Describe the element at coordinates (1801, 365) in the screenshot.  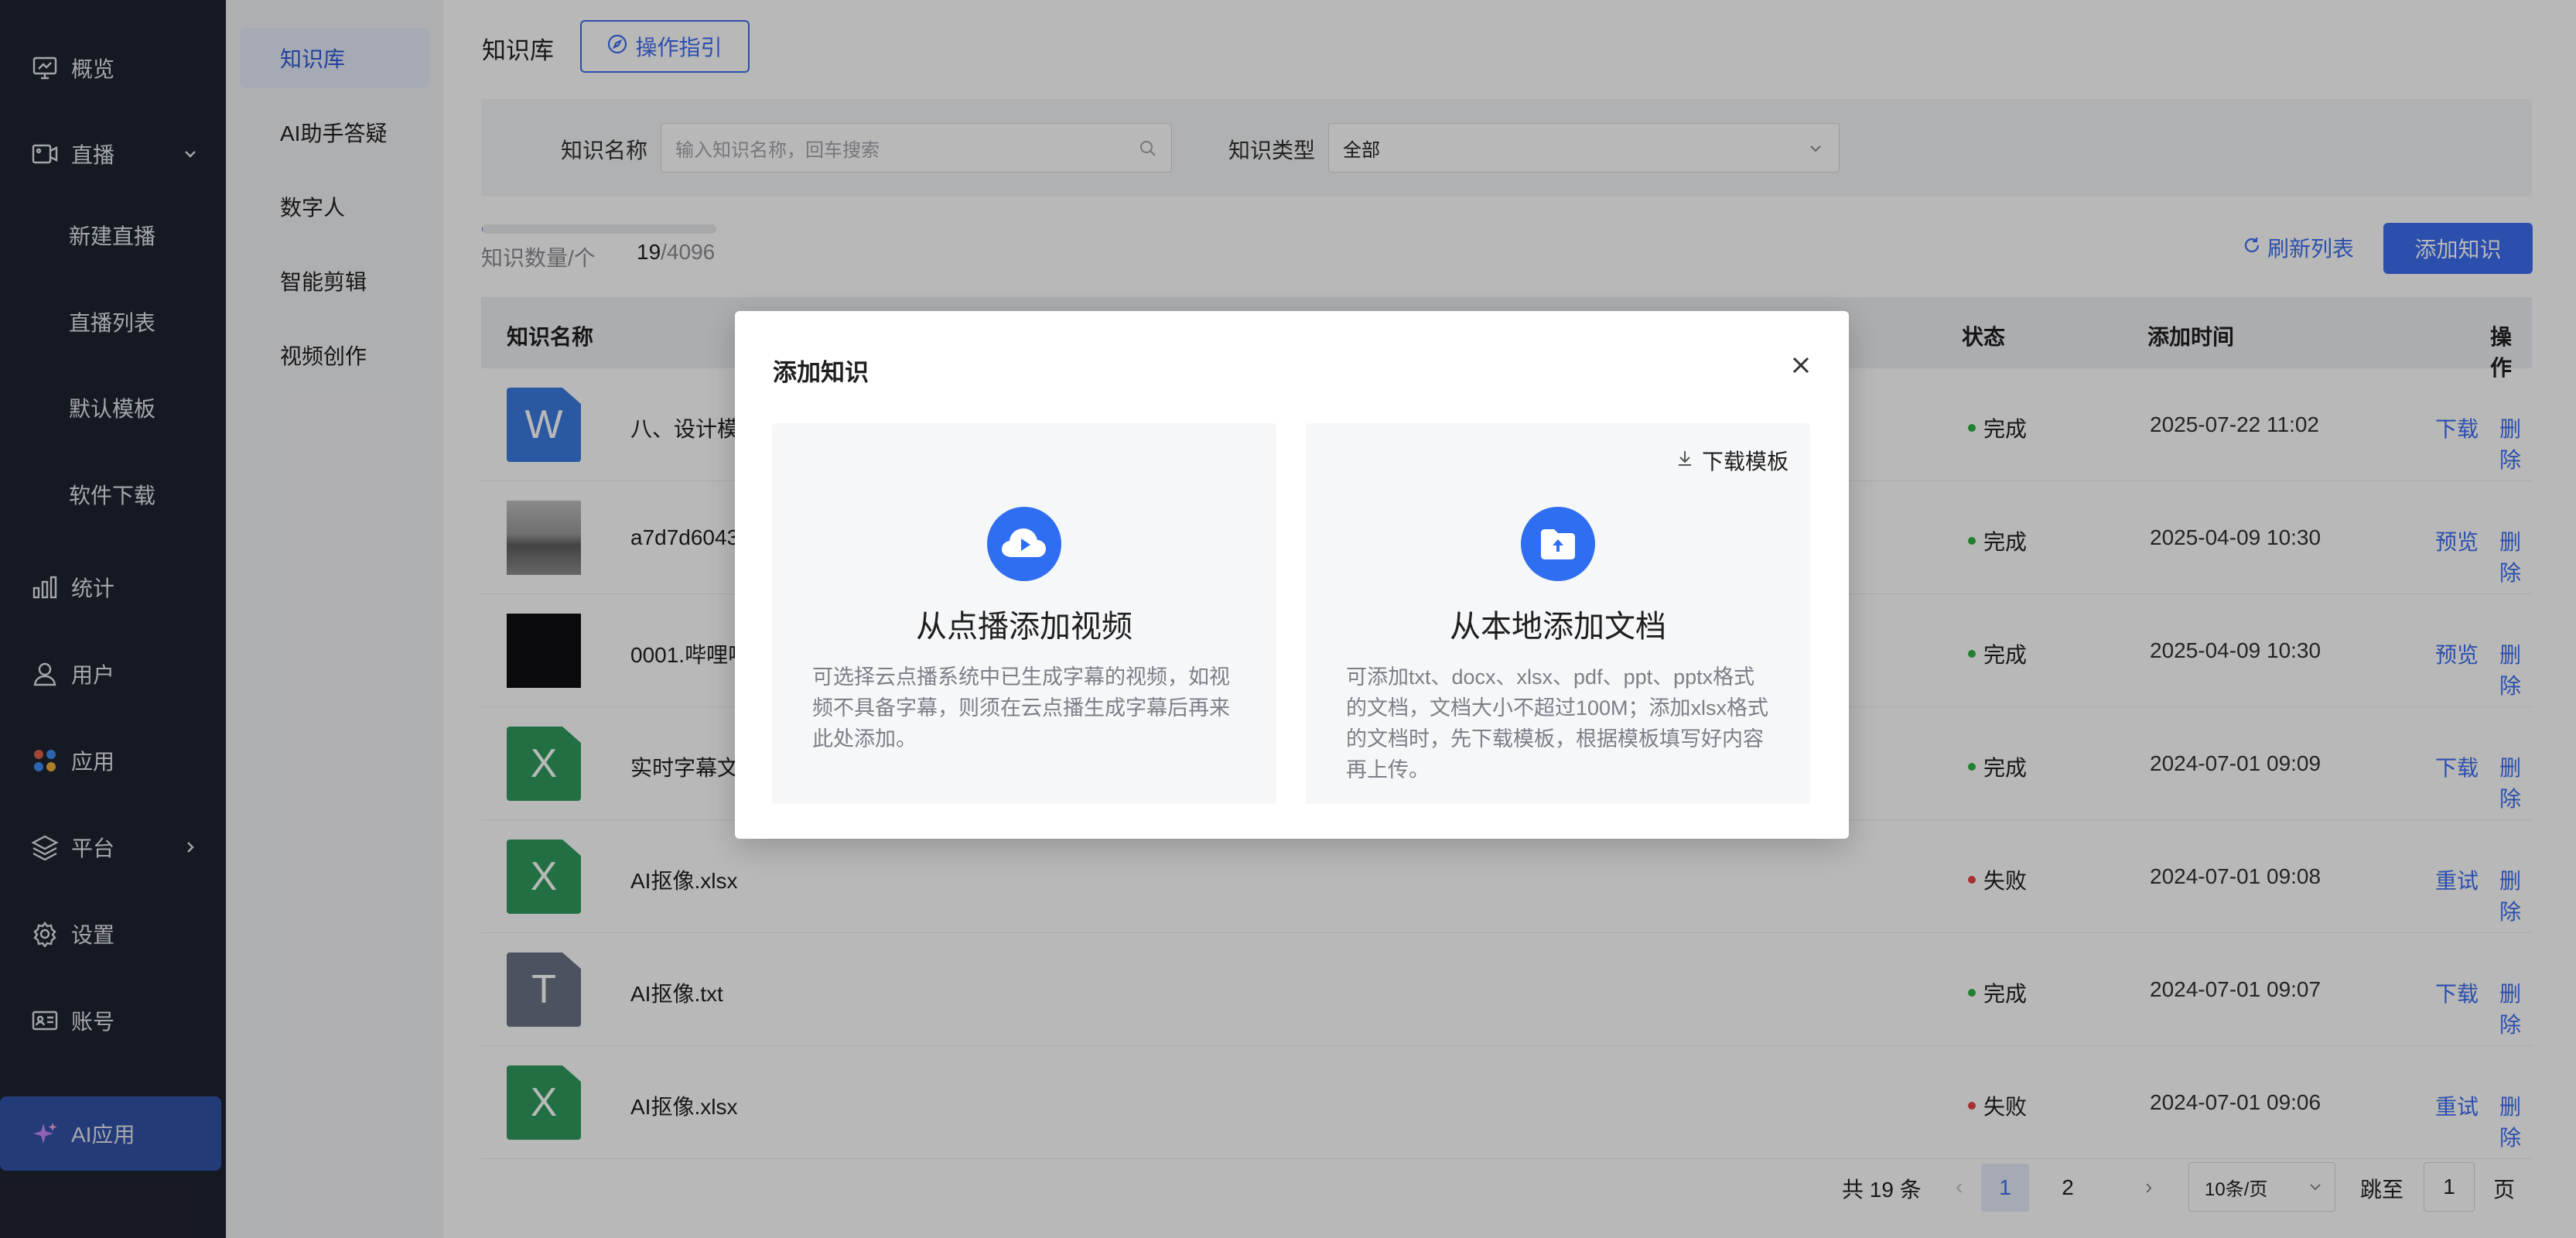
I see `close-icon` at that location.